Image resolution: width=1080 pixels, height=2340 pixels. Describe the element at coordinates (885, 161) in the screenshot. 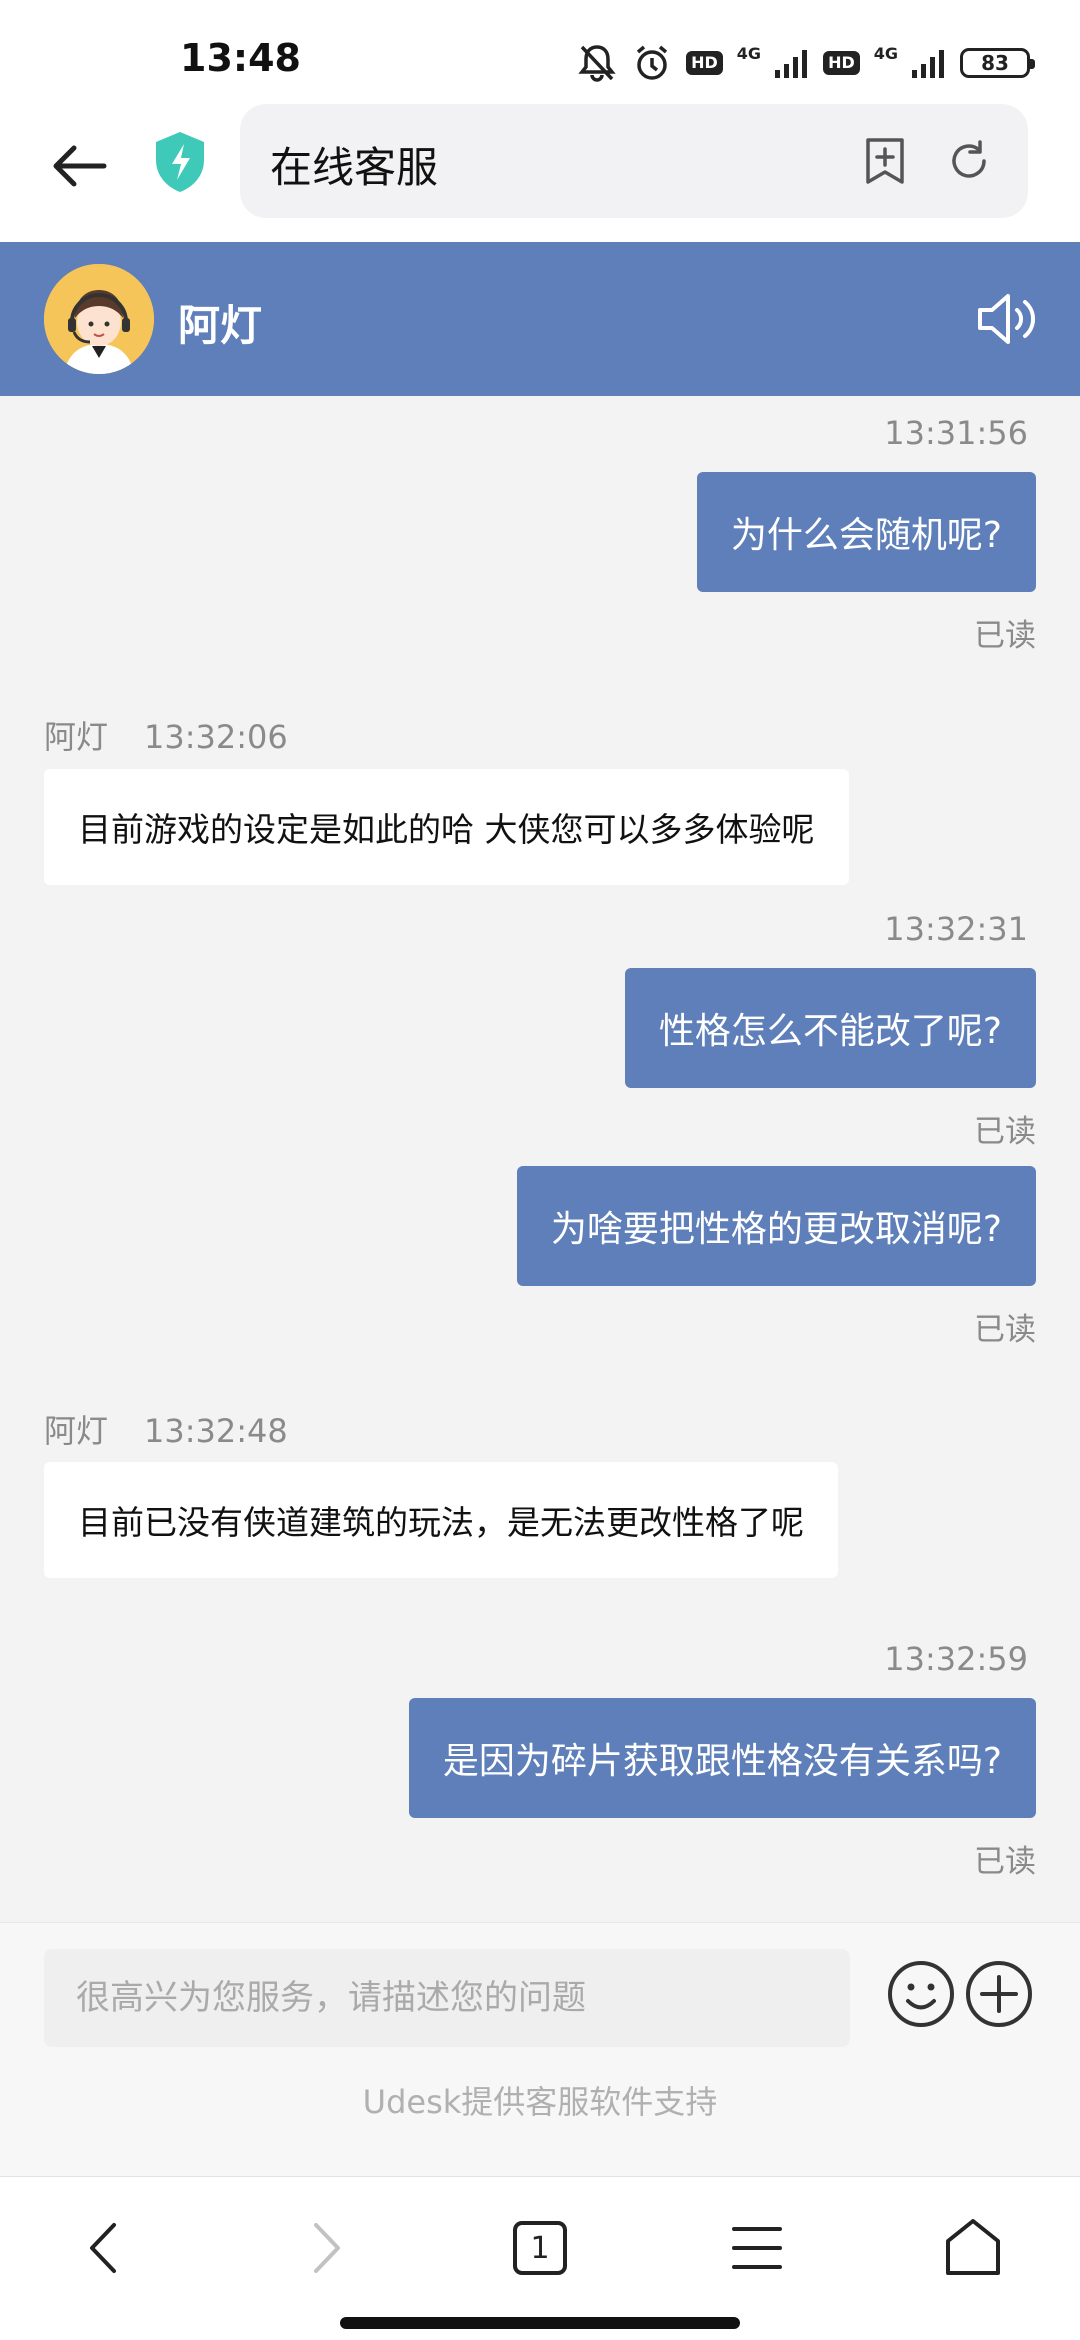

I see `bookmark-add-icon` at that location.